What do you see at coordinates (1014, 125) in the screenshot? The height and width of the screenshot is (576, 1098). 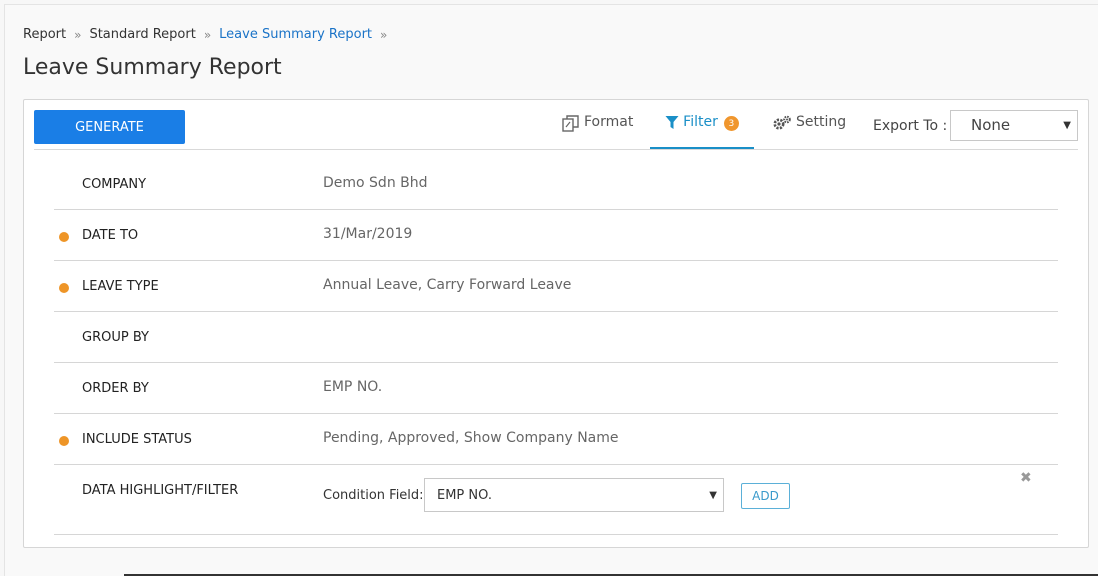 I see `export-select: None ▼` at bounding box center [1014, 125].